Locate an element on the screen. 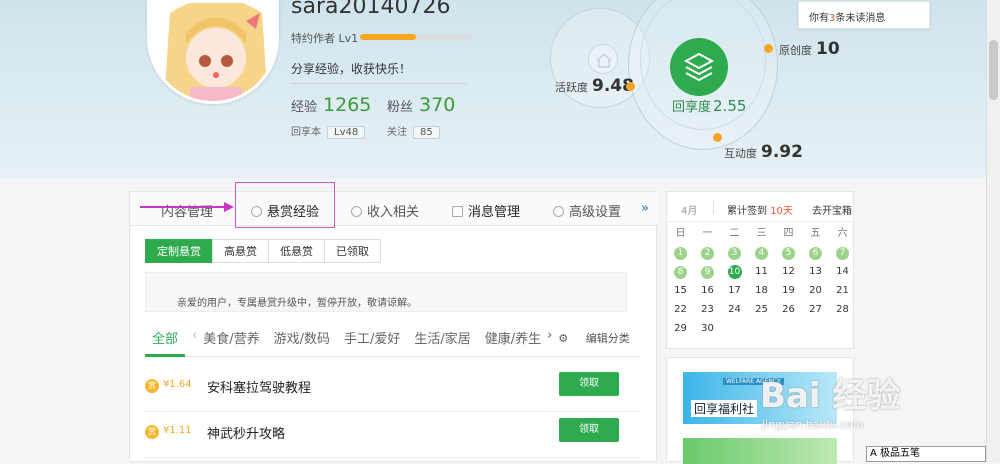  reward-price: ¥1.11 is located at coordinates (177, 430).